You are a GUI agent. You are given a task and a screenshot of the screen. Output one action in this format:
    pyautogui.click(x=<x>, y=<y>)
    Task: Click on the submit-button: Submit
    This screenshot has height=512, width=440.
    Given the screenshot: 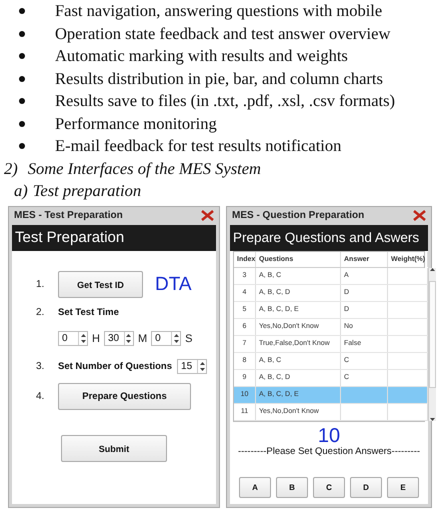 What is the action you would take?
    pyautogui.click(x=114, y=448)
    